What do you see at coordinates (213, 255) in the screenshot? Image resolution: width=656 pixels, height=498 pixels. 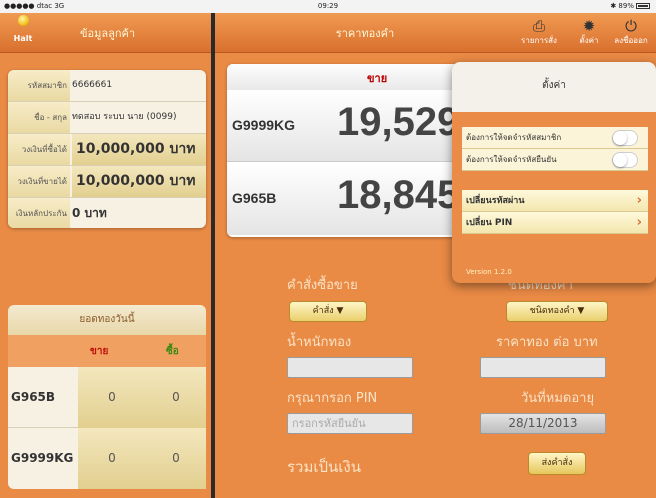 I see `panel-divider` at bounding box center [213, 255].